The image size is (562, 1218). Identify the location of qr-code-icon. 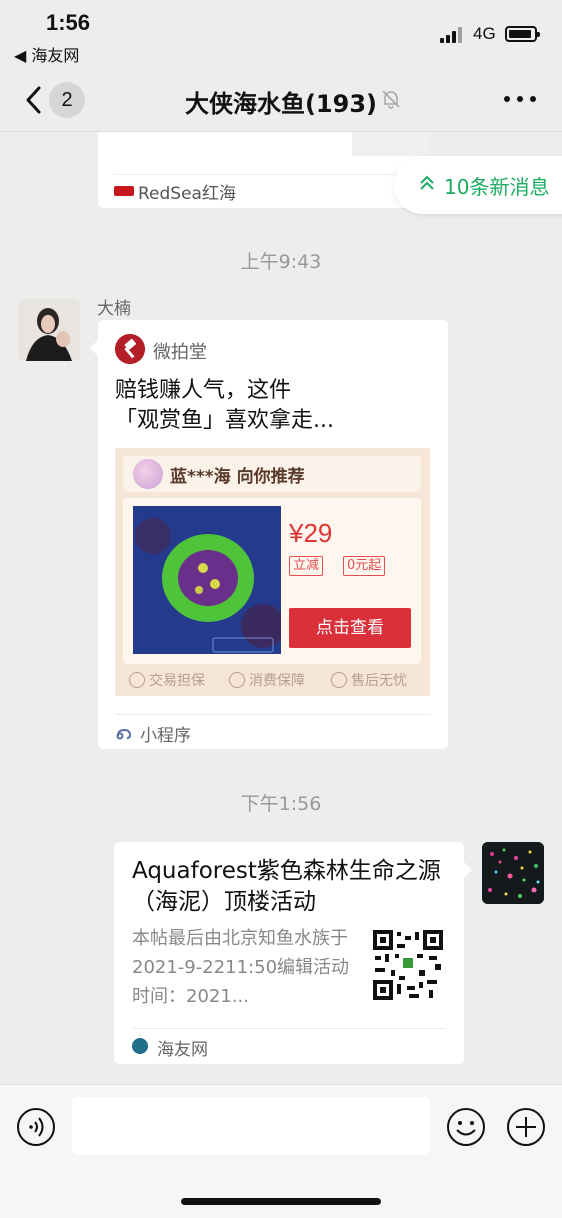
(408, 965).